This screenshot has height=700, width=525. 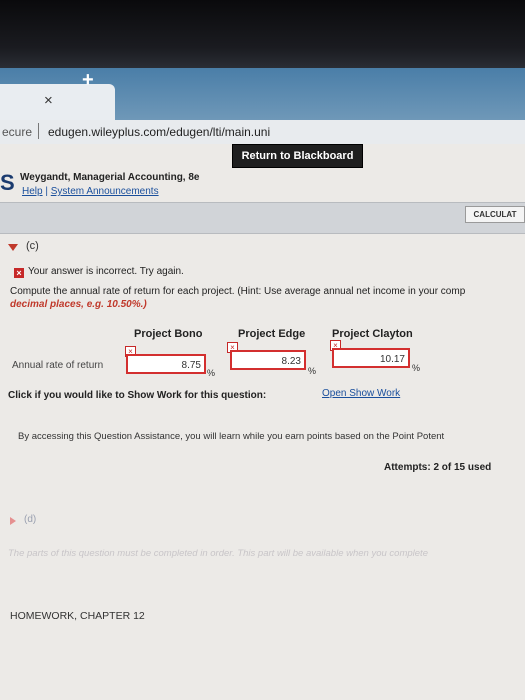 I want to click on toolbar-band, so click(x=262, y=218).